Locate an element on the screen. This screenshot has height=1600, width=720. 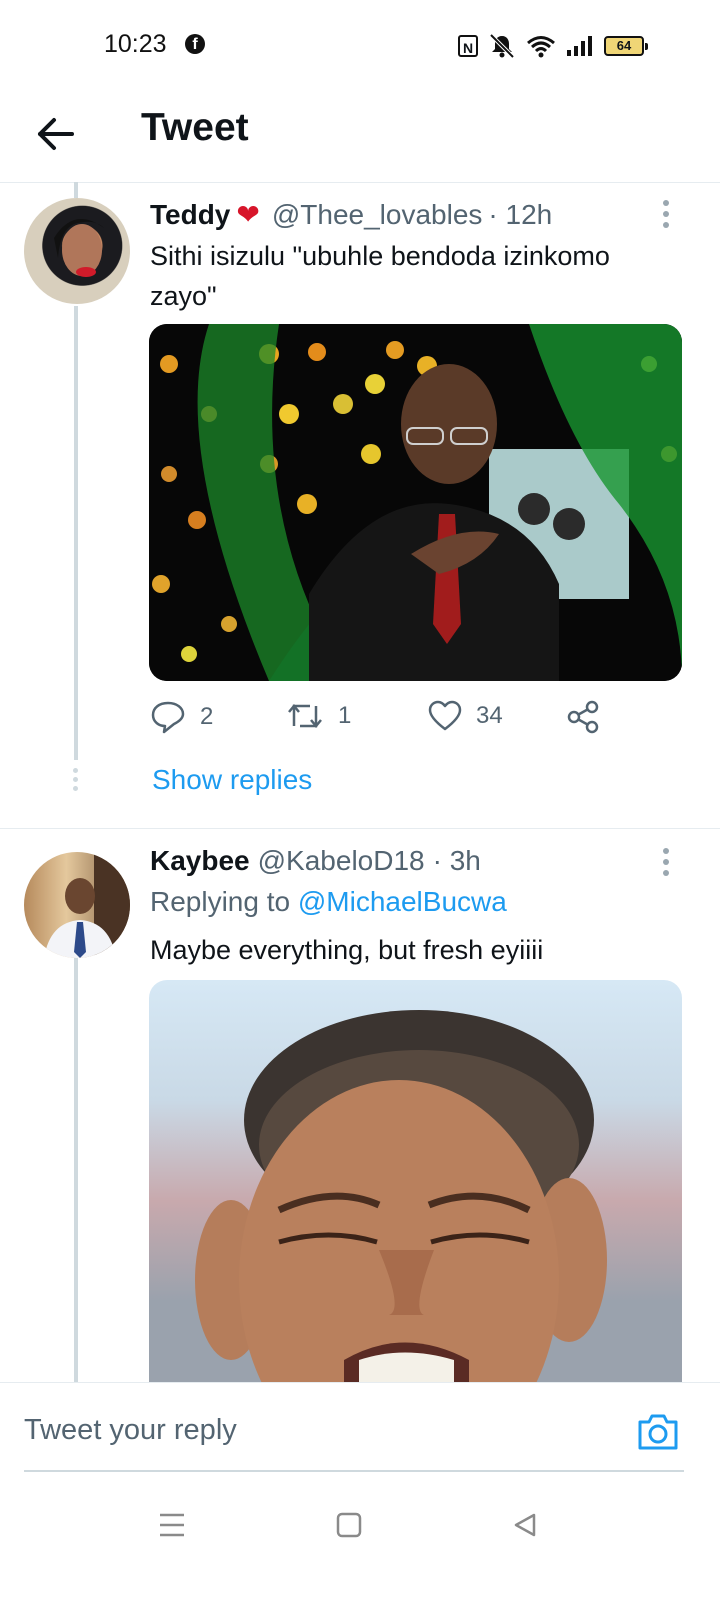
share-icon is located at coordinates (583, 717).